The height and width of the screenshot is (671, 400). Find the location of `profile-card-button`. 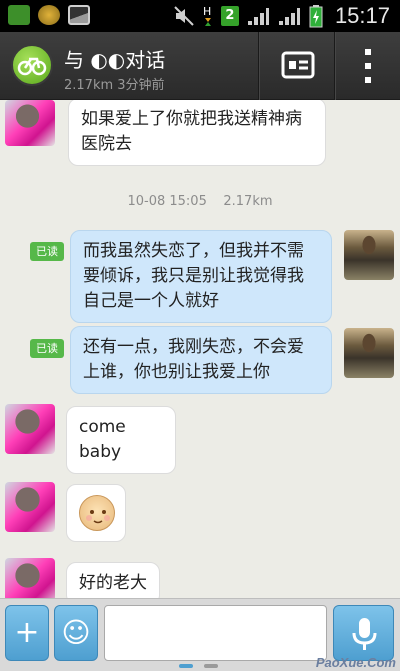

profile-card-button is located at coordinates (296, 66).